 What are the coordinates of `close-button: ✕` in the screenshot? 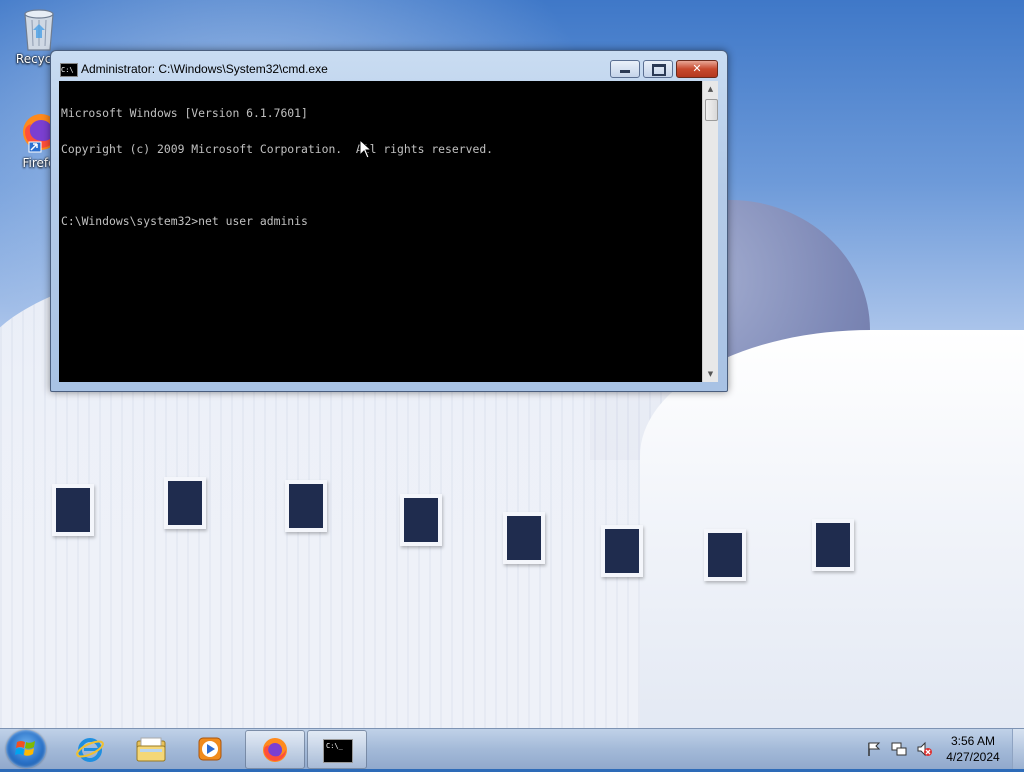 It's located at (697, 69).